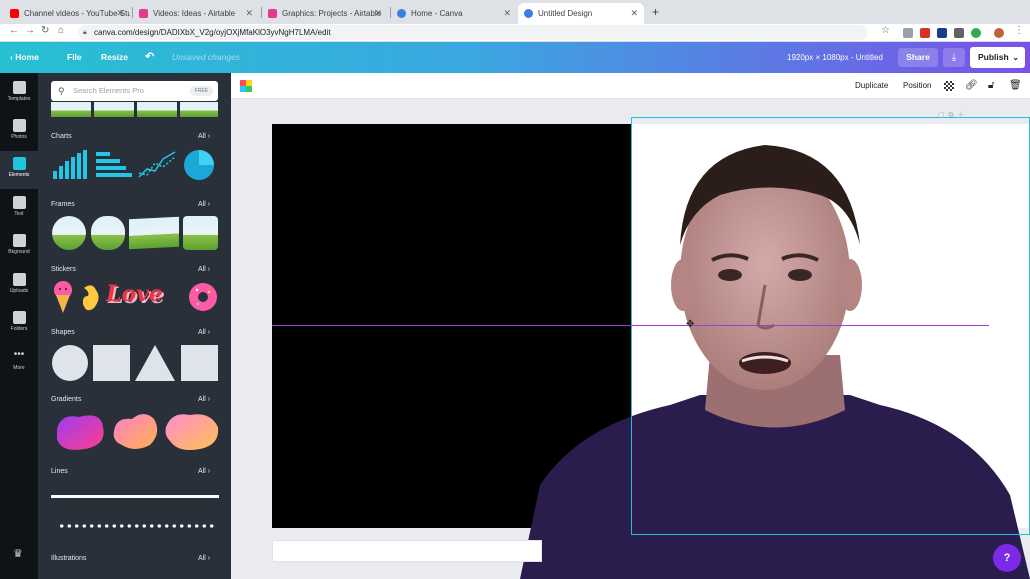 This screenshot has height=579, width=1030. I want to click on rail-item-folders: Folders, so click(19, 324).